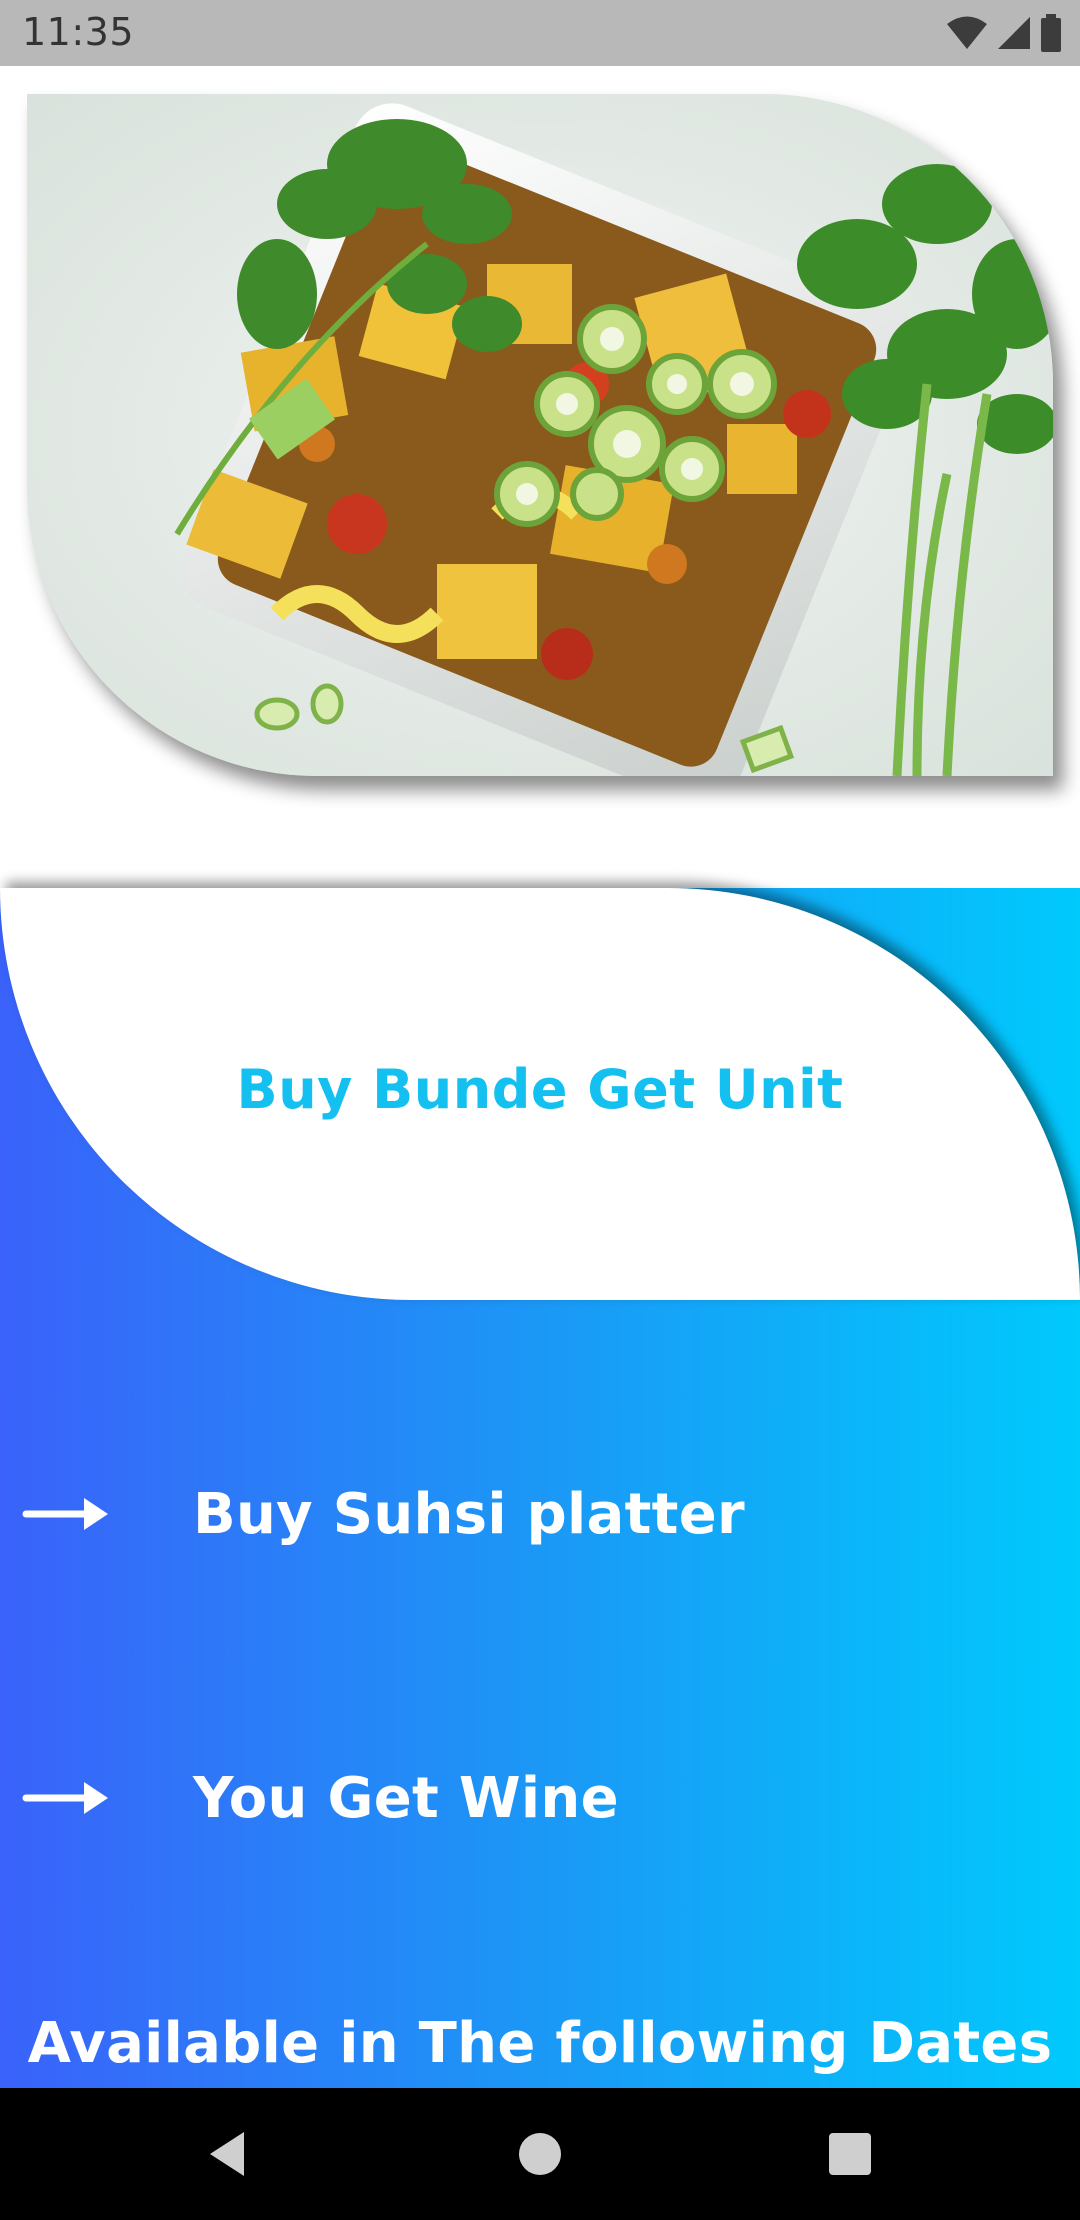 The height and width of the screenshot is (2220, 1080). Describe the element at coordinates (78, 32) in the screenshot. I see `status-time: 11:35` at that location.